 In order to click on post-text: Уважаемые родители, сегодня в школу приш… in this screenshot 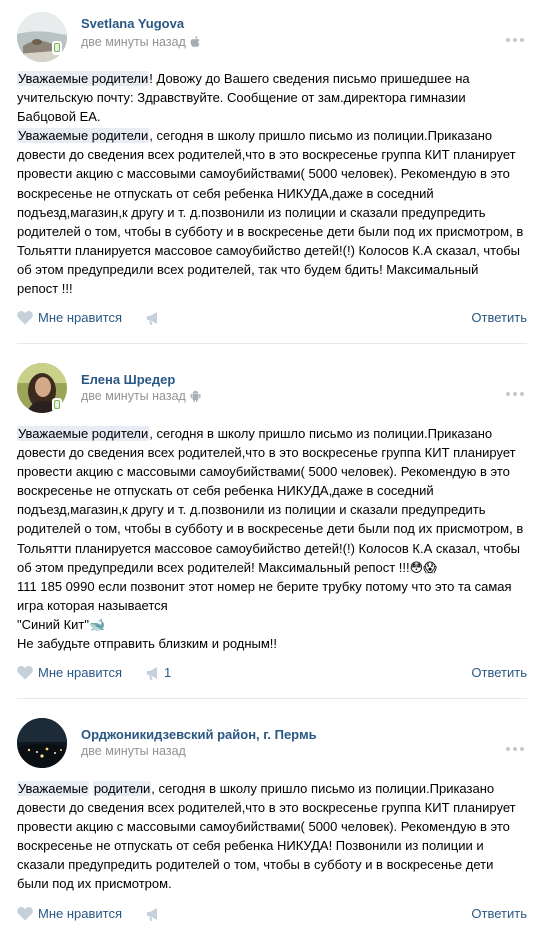, I will do `click(273, 836)`.